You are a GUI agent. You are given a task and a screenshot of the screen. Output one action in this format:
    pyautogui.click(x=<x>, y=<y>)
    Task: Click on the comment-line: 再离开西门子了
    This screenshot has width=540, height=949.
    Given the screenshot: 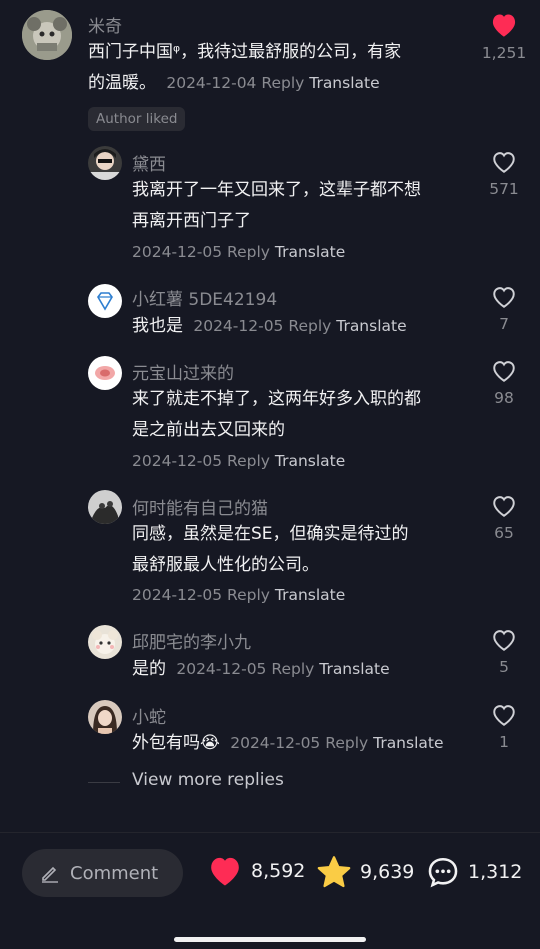 What is the action you would take?
    pyautogui.click(x=191, y=221)
    